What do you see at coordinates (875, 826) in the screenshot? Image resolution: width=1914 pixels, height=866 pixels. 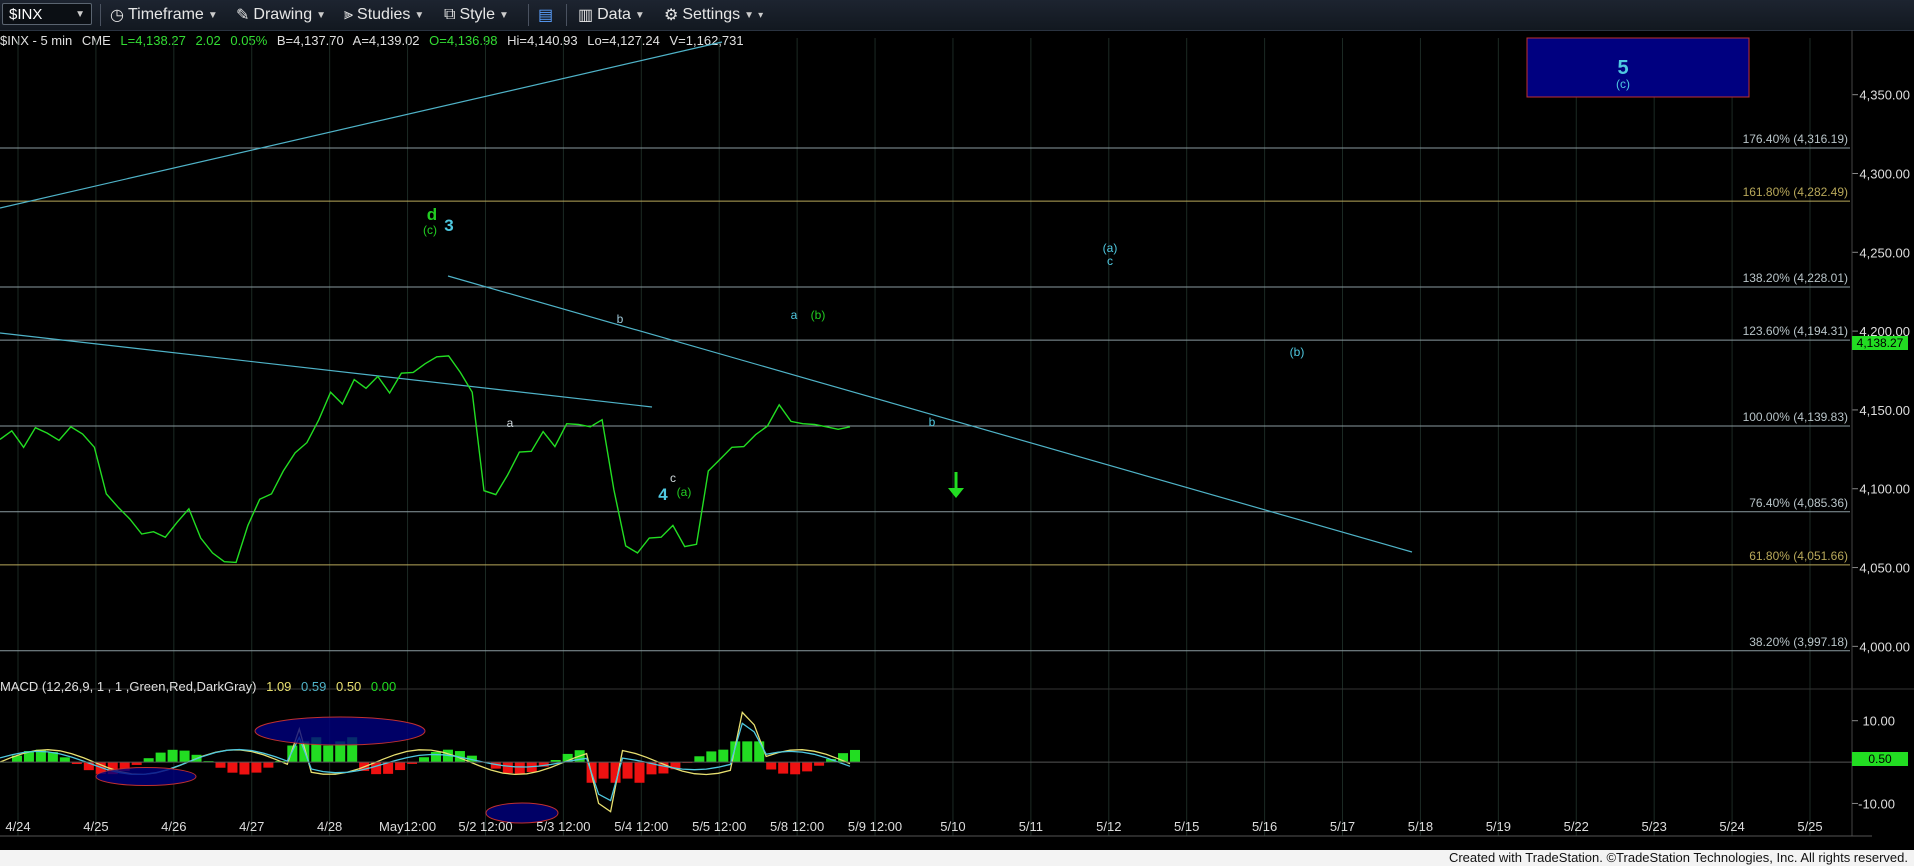 I see `time-tick-label: 5/9 12:00` at bounding box center [875, 826].